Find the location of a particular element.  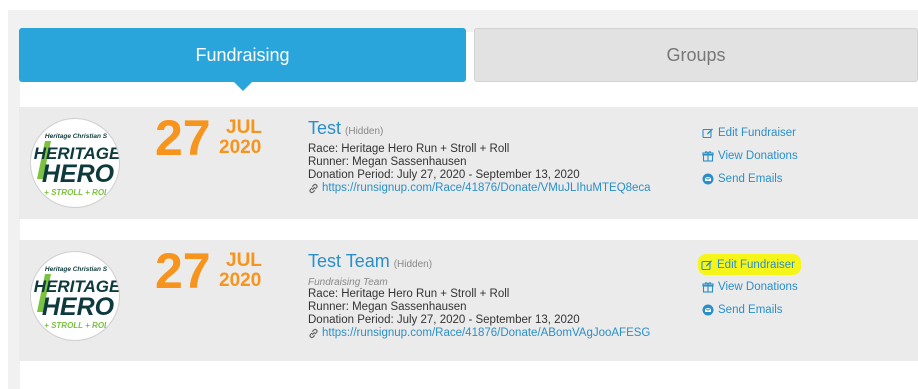

tab-groups: Groups is located at coordinates (696, 55).